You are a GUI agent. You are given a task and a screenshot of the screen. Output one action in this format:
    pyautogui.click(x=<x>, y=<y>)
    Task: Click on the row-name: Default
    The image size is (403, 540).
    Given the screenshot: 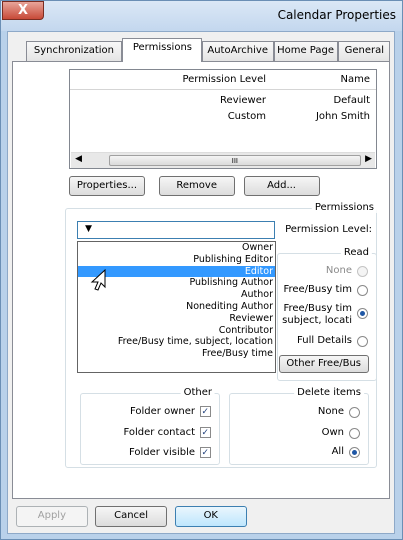 What is the action you would take?
    pyautogui.click(x=351, y=100)
    